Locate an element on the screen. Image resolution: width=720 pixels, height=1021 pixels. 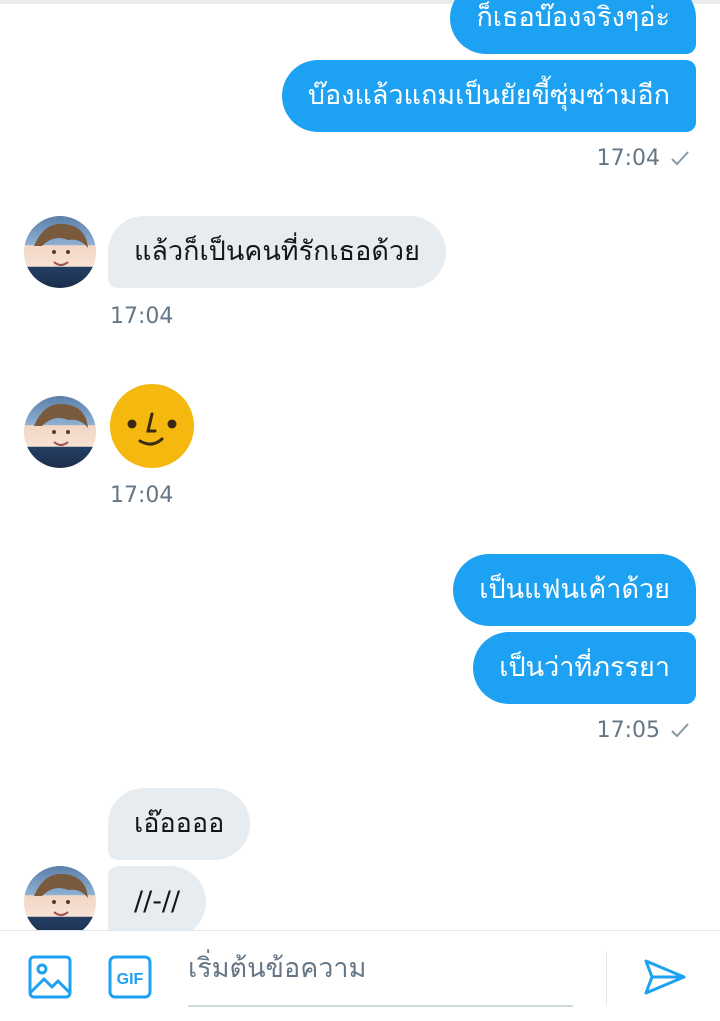
message-text: เป็นแฟนเค้าด้วย is located at coordinates (574, 589).